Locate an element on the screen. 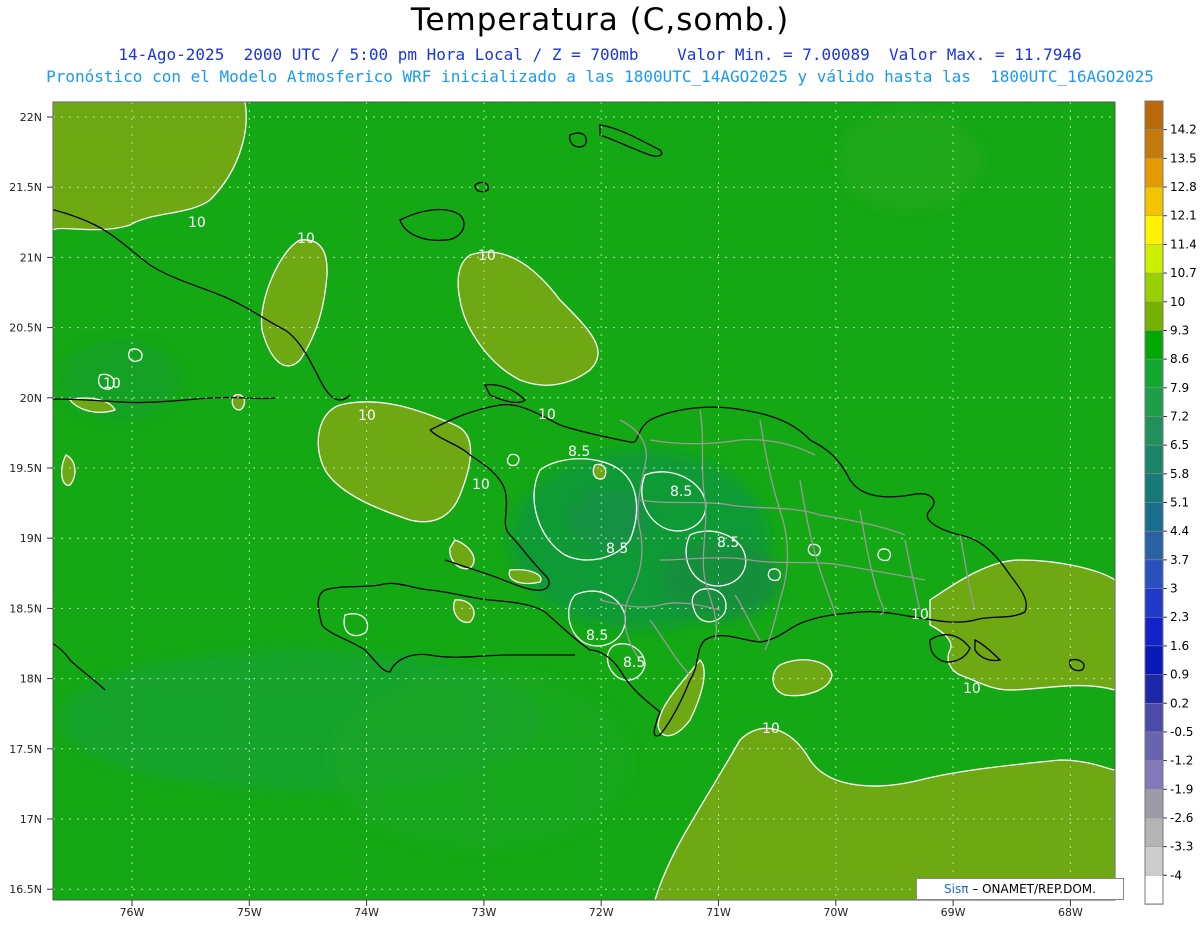  credit-agency: – ONAMET/REP.DOM. is located at coordinates (1032, 889).